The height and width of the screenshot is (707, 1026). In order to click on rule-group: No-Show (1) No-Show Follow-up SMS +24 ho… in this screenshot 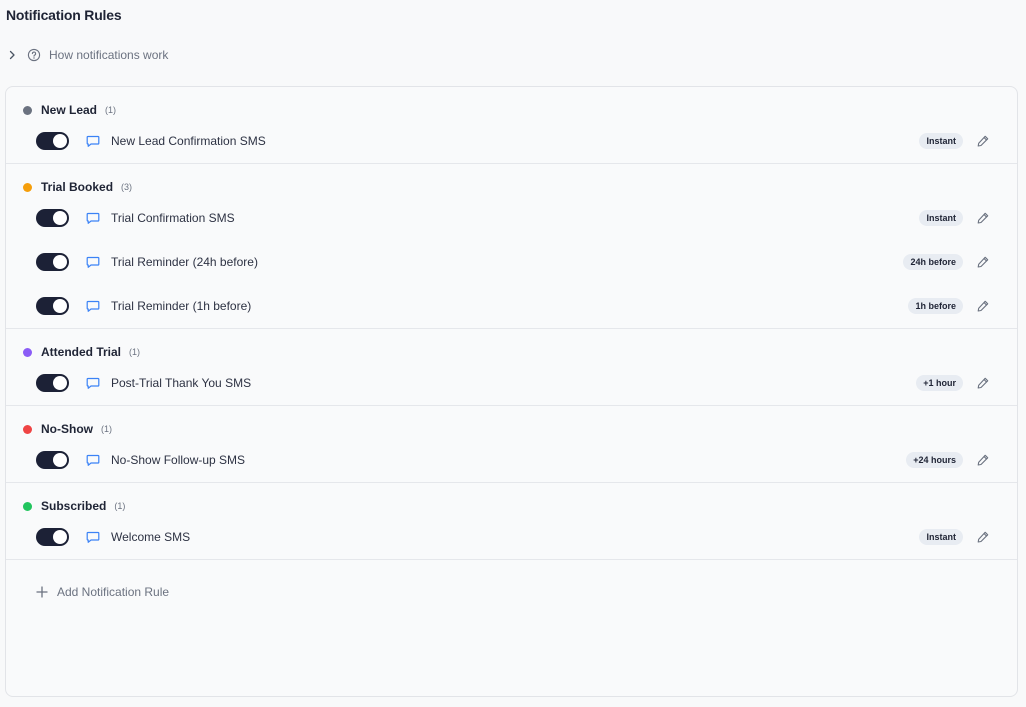, I will do `click(511, 444)`.